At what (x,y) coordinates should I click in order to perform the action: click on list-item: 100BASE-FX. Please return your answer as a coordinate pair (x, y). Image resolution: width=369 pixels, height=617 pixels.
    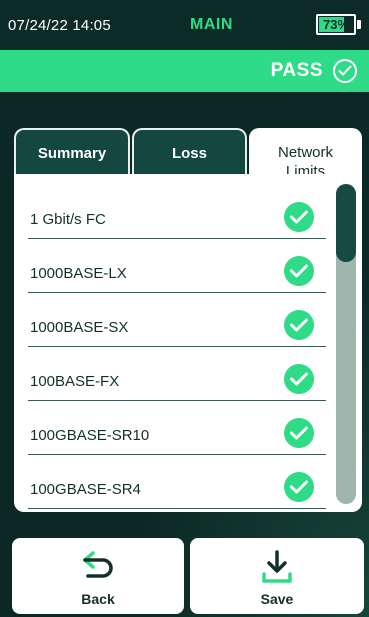
    Looking at the image, I should click on (177, 373).